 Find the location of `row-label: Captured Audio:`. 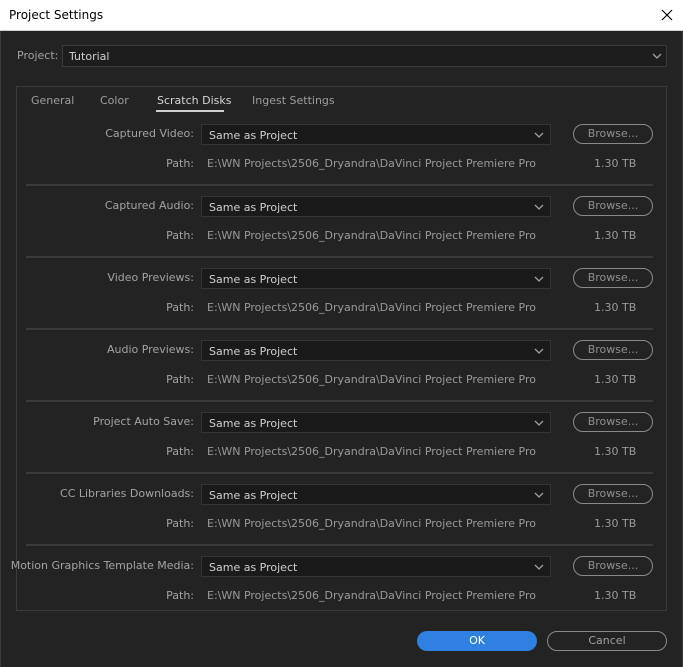

row-label: Captured Audio: is located at coordinates (149, 205).